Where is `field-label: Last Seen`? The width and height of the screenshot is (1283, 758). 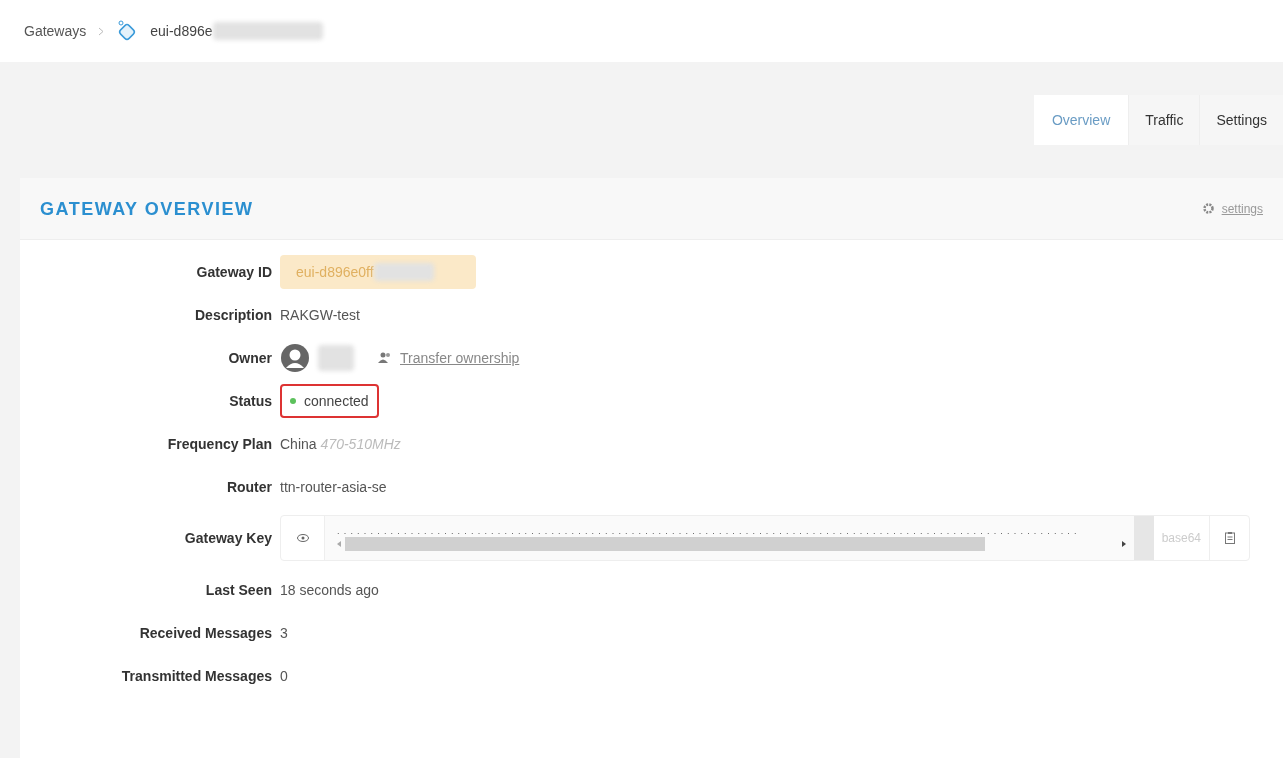
field-label: Last Seen is located at coordinates (238, 590).